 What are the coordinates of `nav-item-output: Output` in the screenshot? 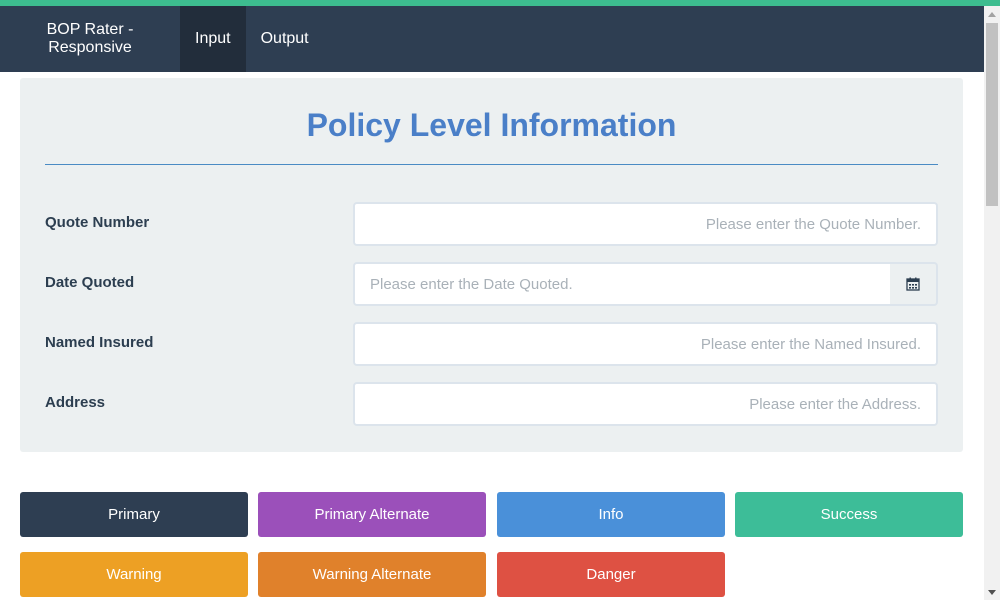 It's located at (285, 39).